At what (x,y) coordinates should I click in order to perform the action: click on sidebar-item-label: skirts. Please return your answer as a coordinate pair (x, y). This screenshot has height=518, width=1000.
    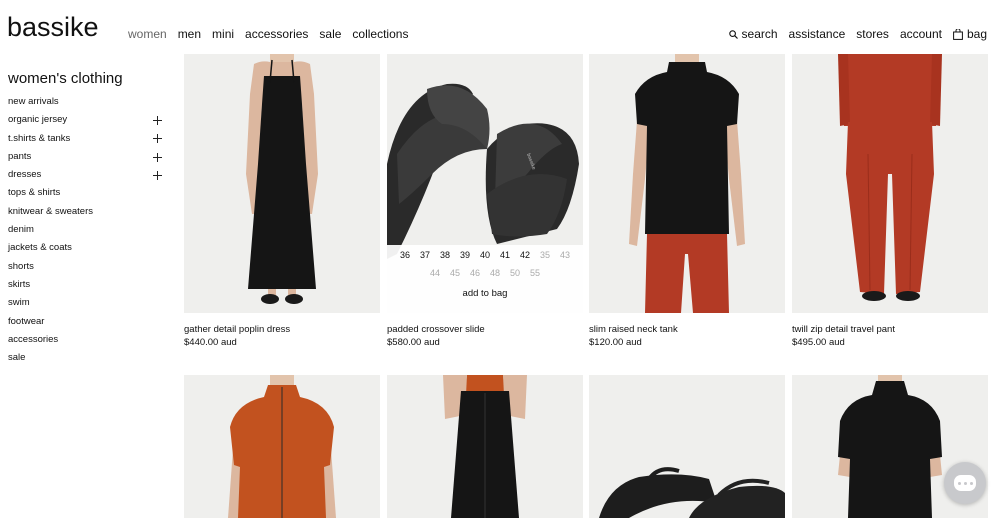
    Looking at the image, I should click on (19, 284).